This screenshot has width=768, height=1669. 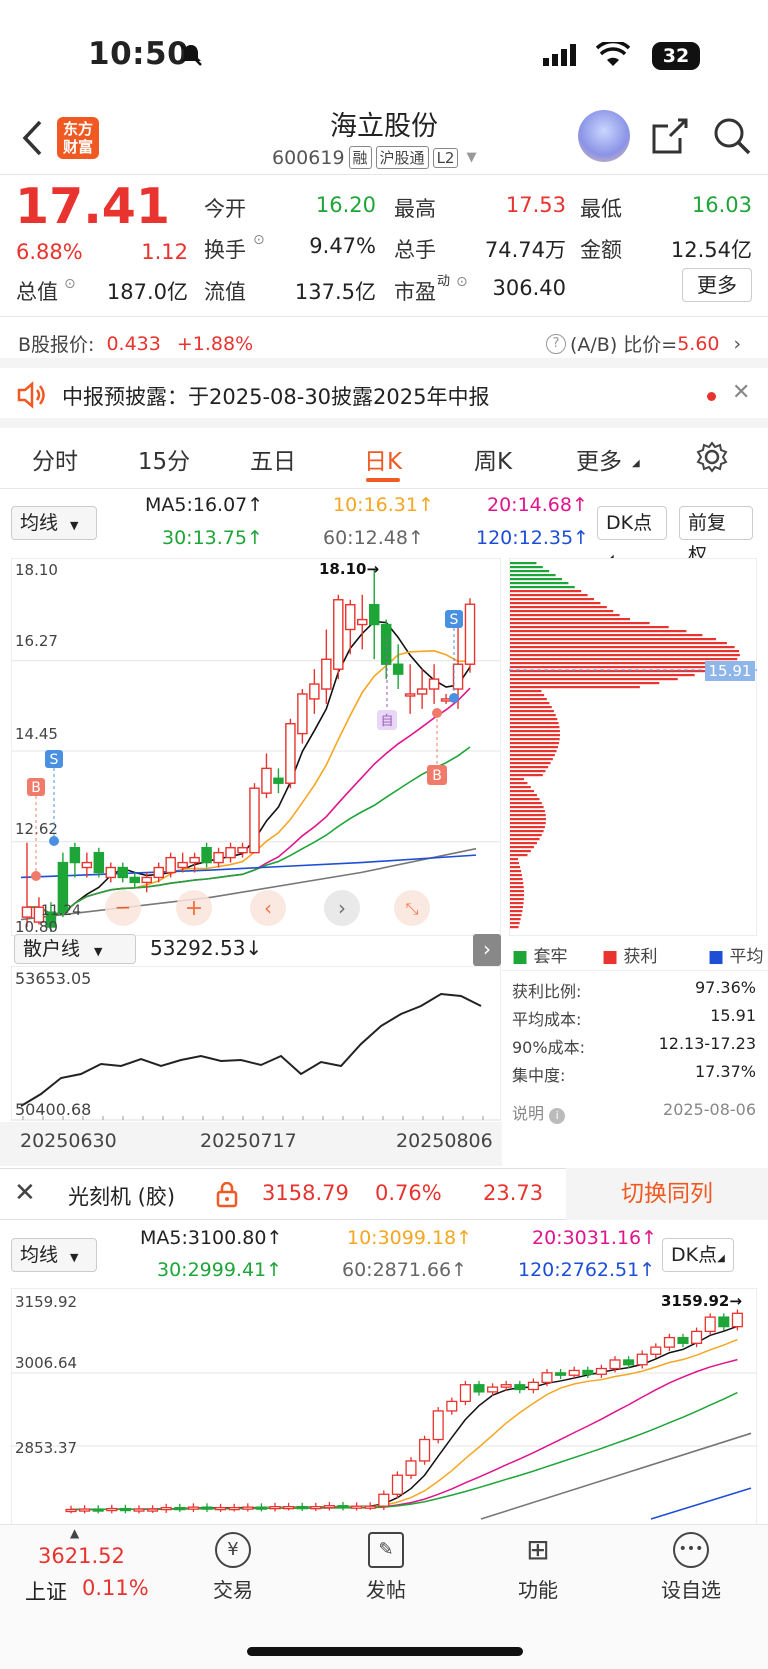 I want to click on quote-value: 137.5亿, so click(x=335, y=292).